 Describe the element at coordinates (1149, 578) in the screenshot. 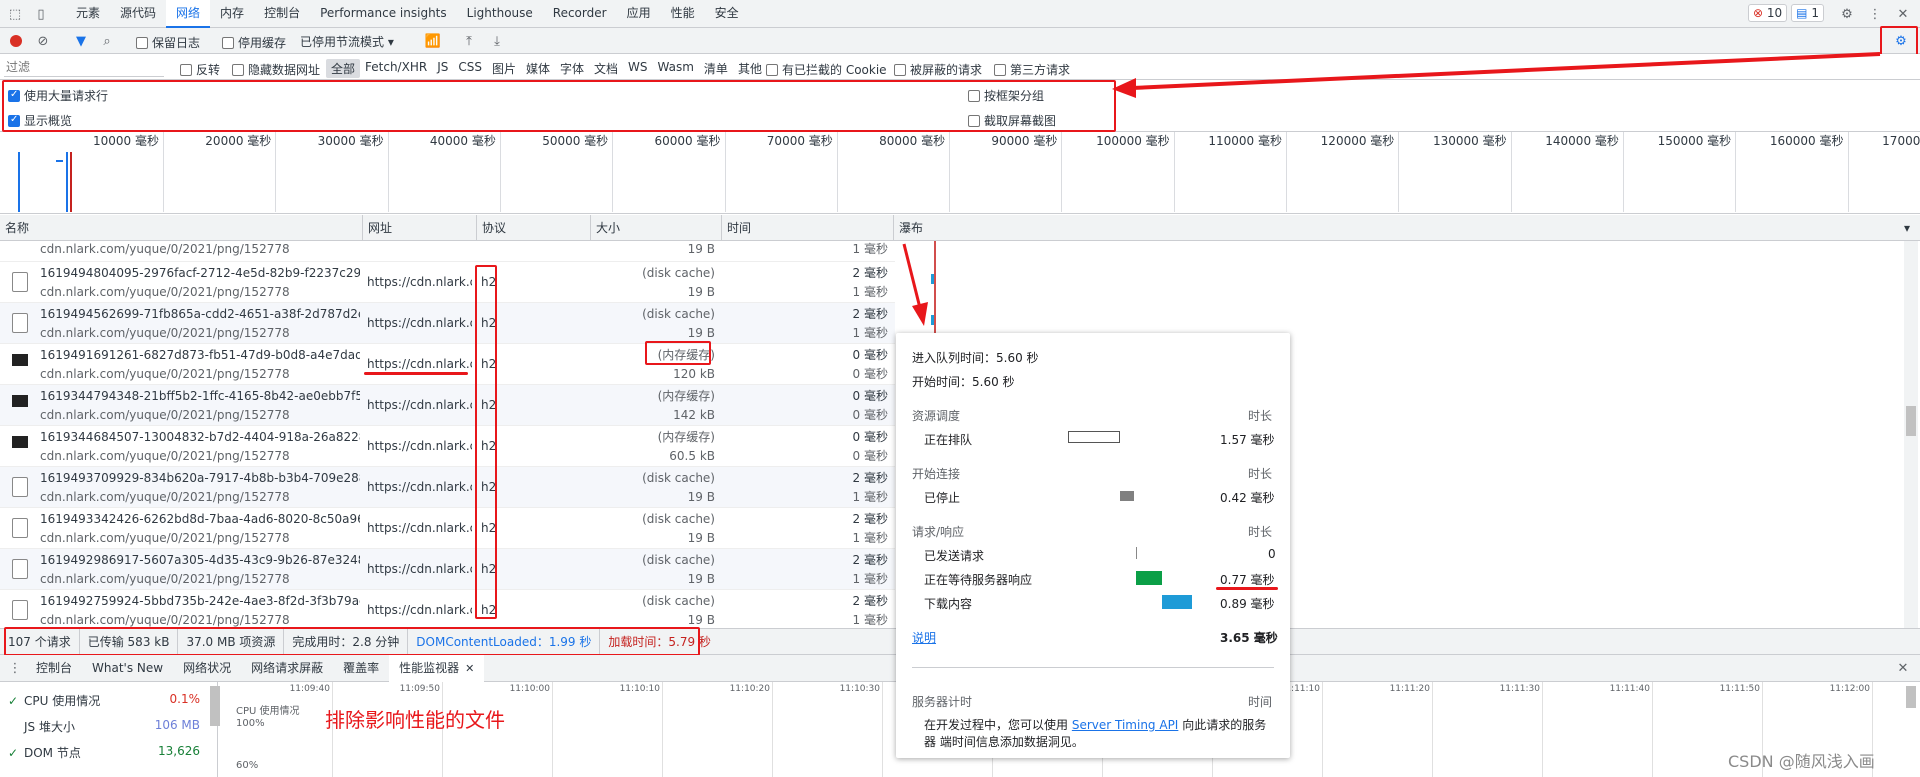

I see `waiting-bar` at that location.